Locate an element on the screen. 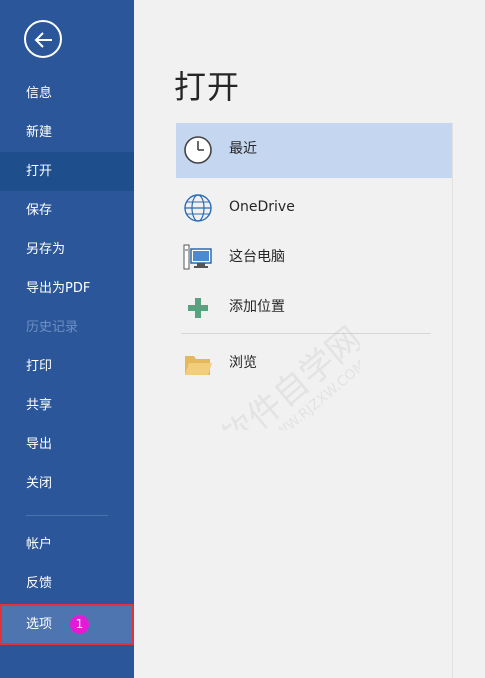 The height and width of the screenshot is (678, 485). nav-divider is located at coordinates (67, 515).